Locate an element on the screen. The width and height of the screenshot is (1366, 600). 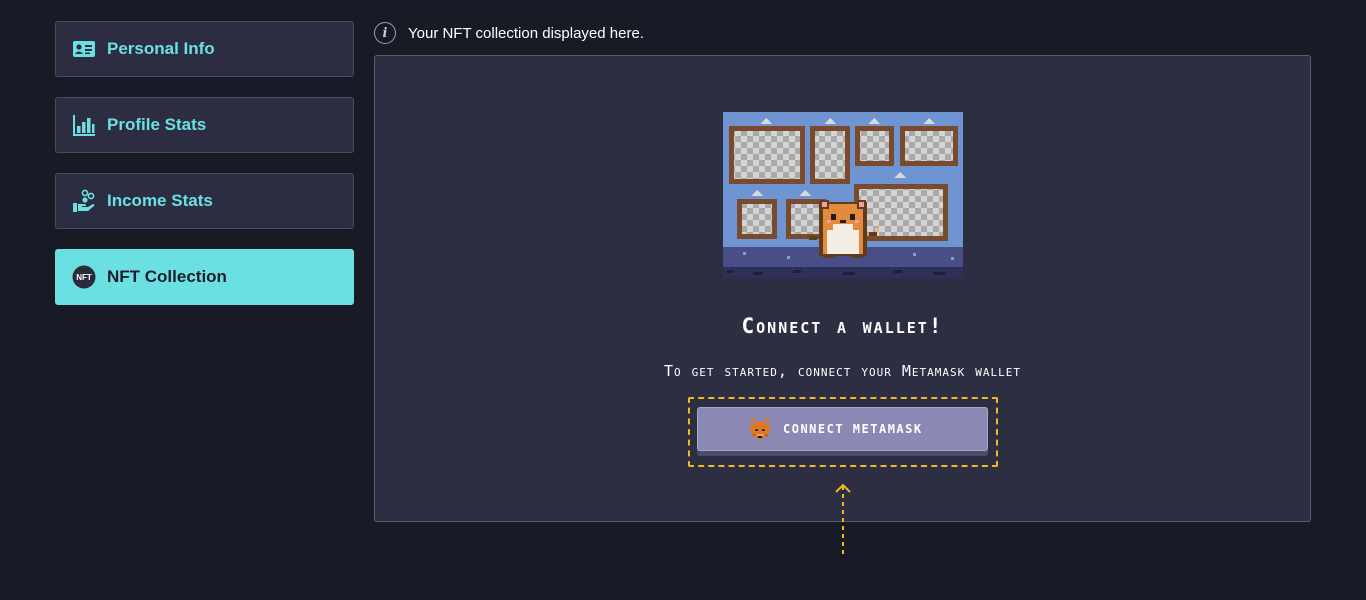
info-row: i Your NFT collection displayed here. is located at coordinates (509, 33).